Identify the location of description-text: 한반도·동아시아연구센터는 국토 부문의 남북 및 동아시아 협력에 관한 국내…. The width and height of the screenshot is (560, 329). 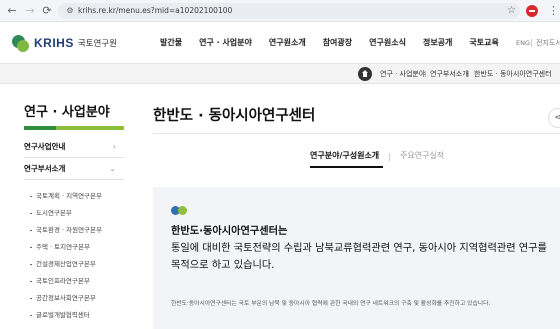
(331, 304).